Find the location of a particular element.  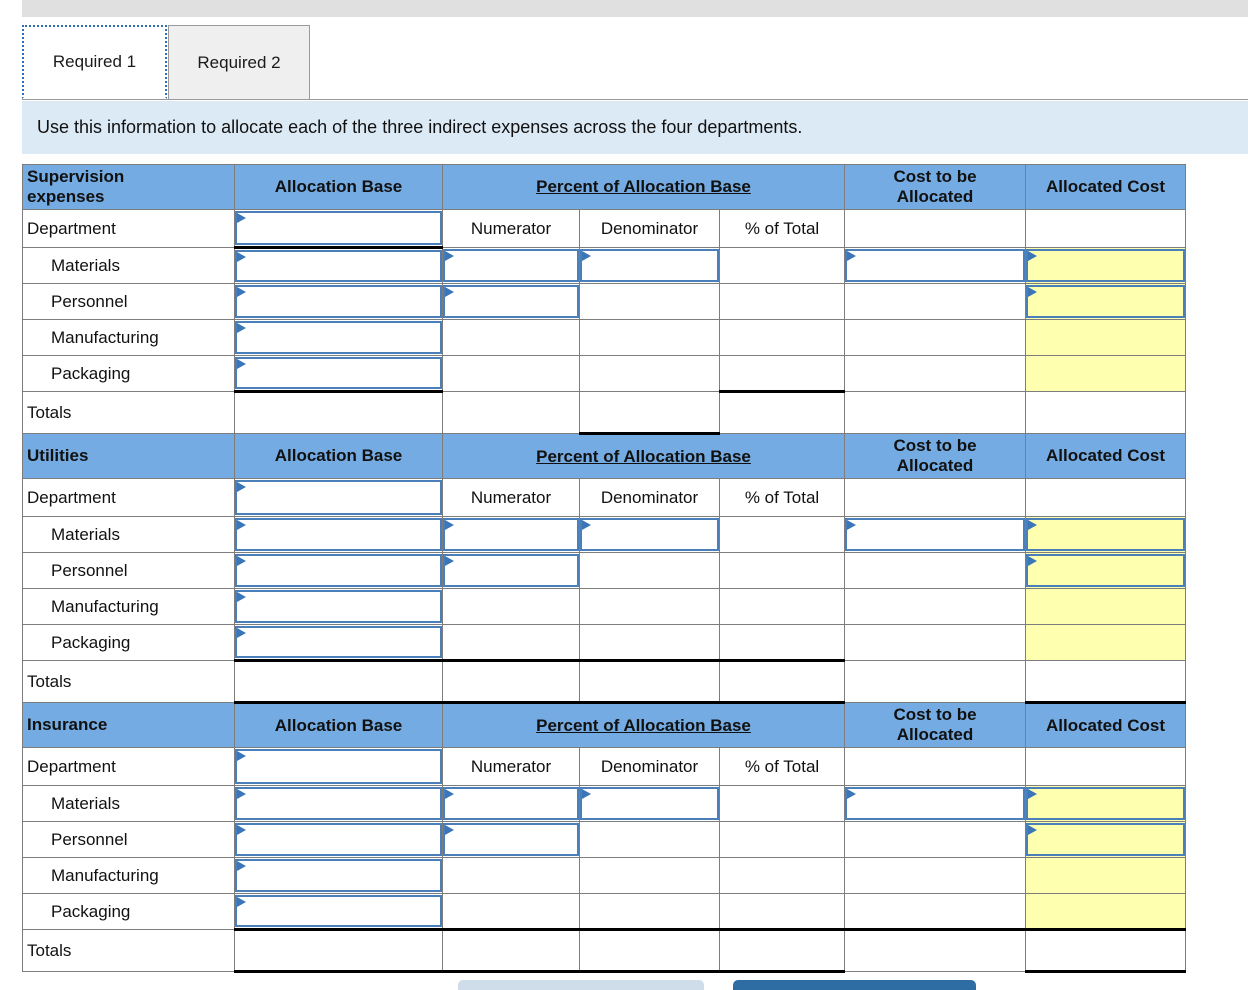

cell-utilities-manufacturing-allocated-cost is located at coordinates (1105, 606).